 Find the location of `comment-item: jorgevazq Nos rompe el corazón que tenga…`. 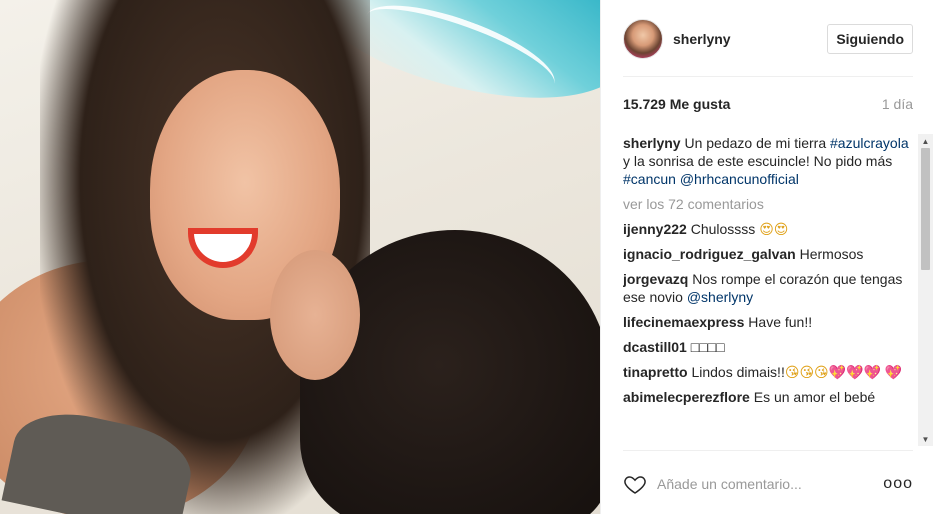

comment-item: jorgevazq Nos rompe el corazón que tenga… is located at coordinates (769, 288).